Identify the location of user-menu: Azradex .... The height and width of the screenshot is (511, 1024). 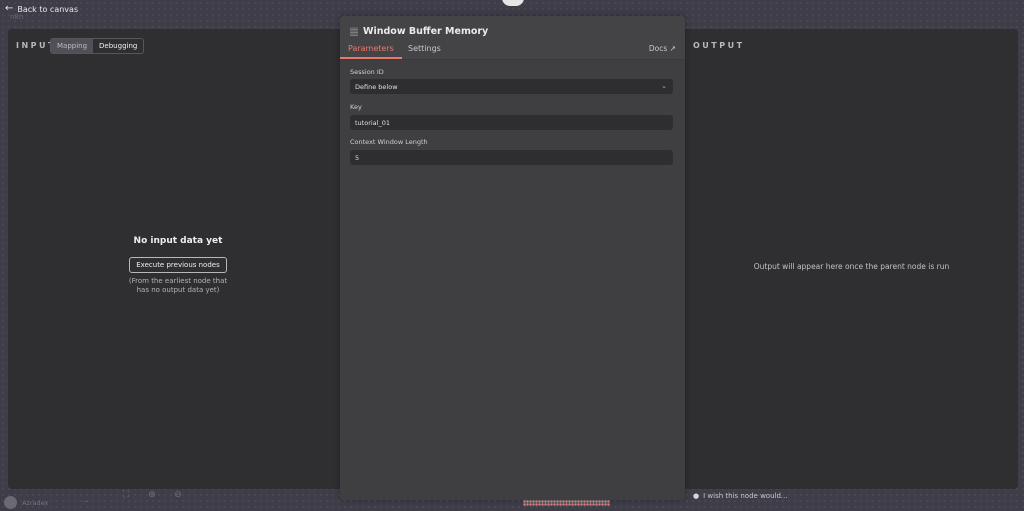
(46, 502).